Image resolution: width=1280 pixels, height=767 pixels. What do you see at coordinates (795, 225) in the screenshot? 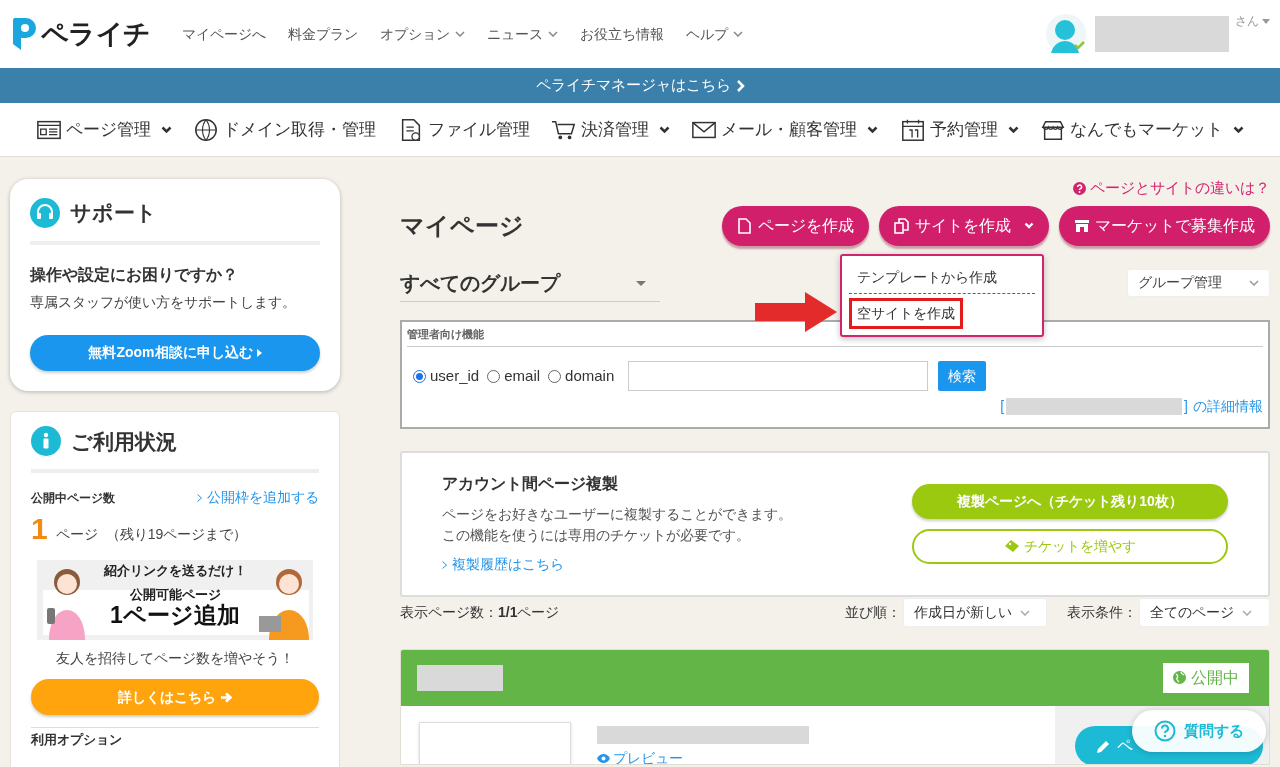
I see `create-button: ページを作成` at bounding box center [795, 225].